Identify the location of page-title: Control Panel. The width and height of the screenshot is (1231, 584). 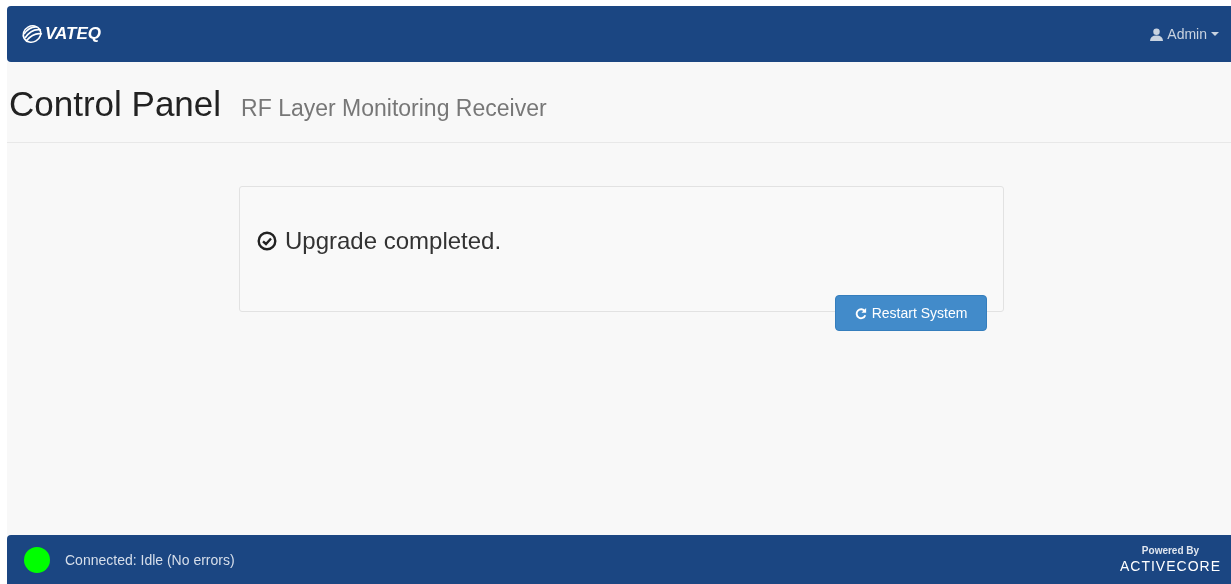
(115, 104).